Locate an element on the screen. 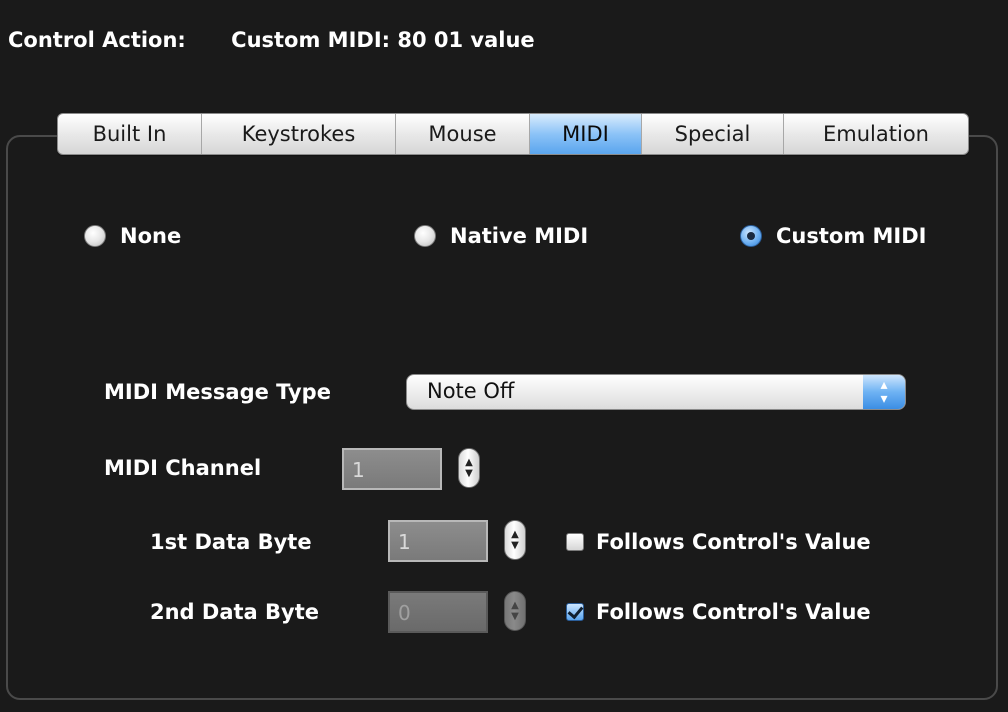 The image size is (1008, 712). tab-midi: MIDI is located at coordinates (586, 134).